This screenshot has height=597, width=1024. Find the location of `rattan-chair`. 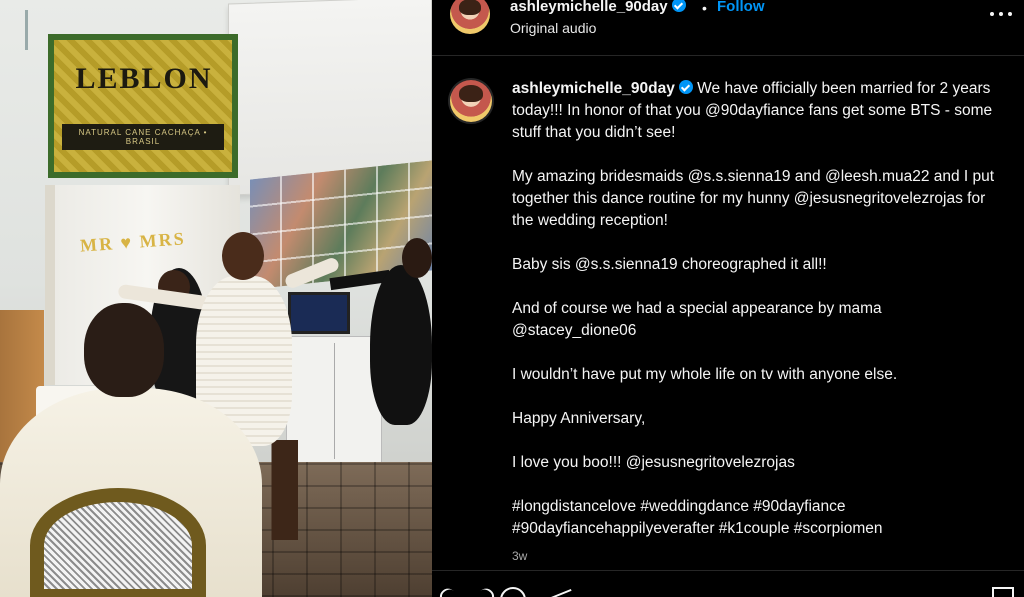

rattan-chair is located at coordinates (118, 542).